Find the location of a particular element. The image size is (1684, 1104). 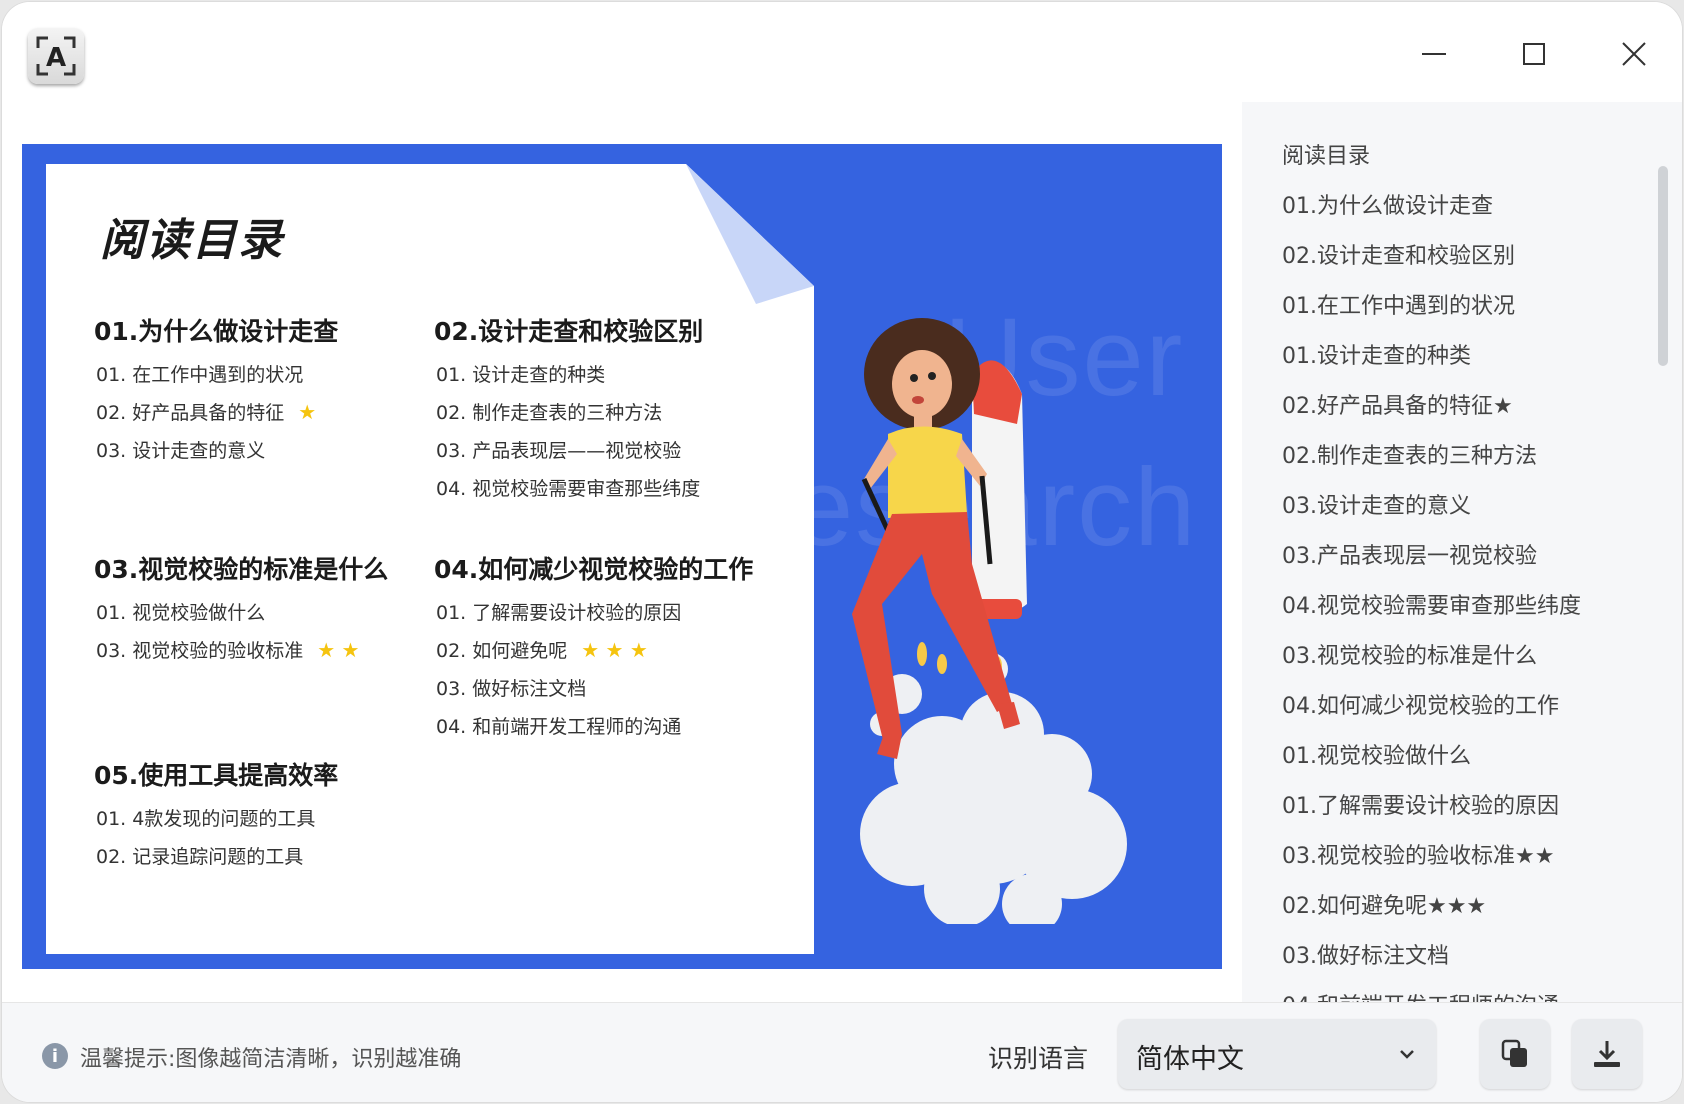

close-icon is located at coordinates (1634, 54).